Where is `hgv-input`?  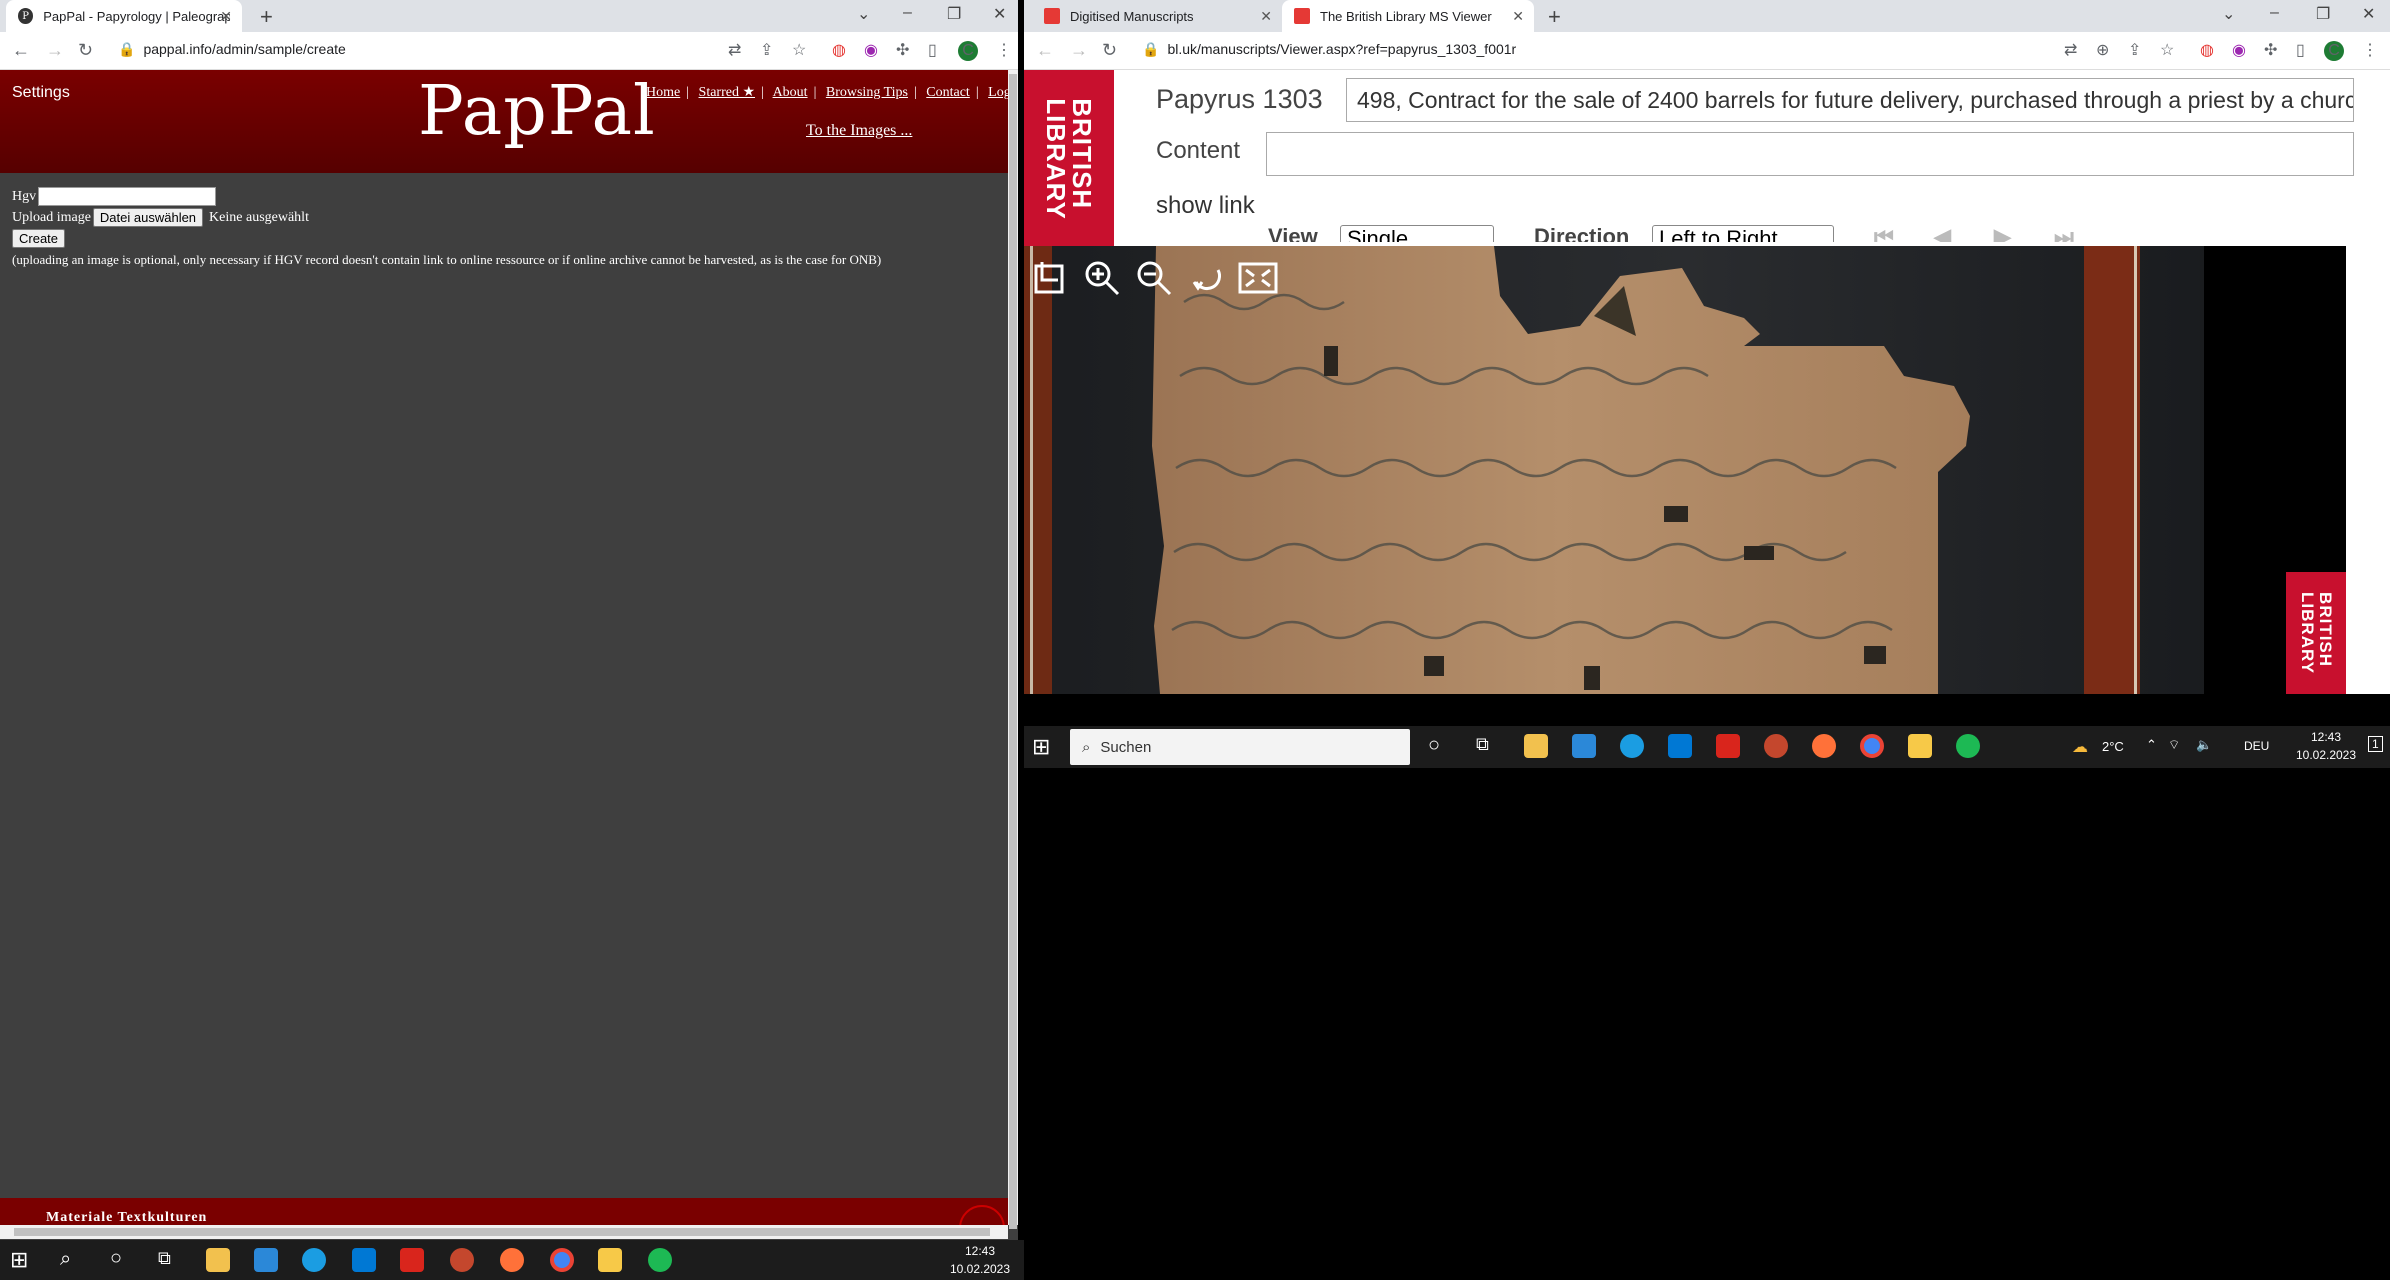
hgv-input is located at coordinates (127, 196).